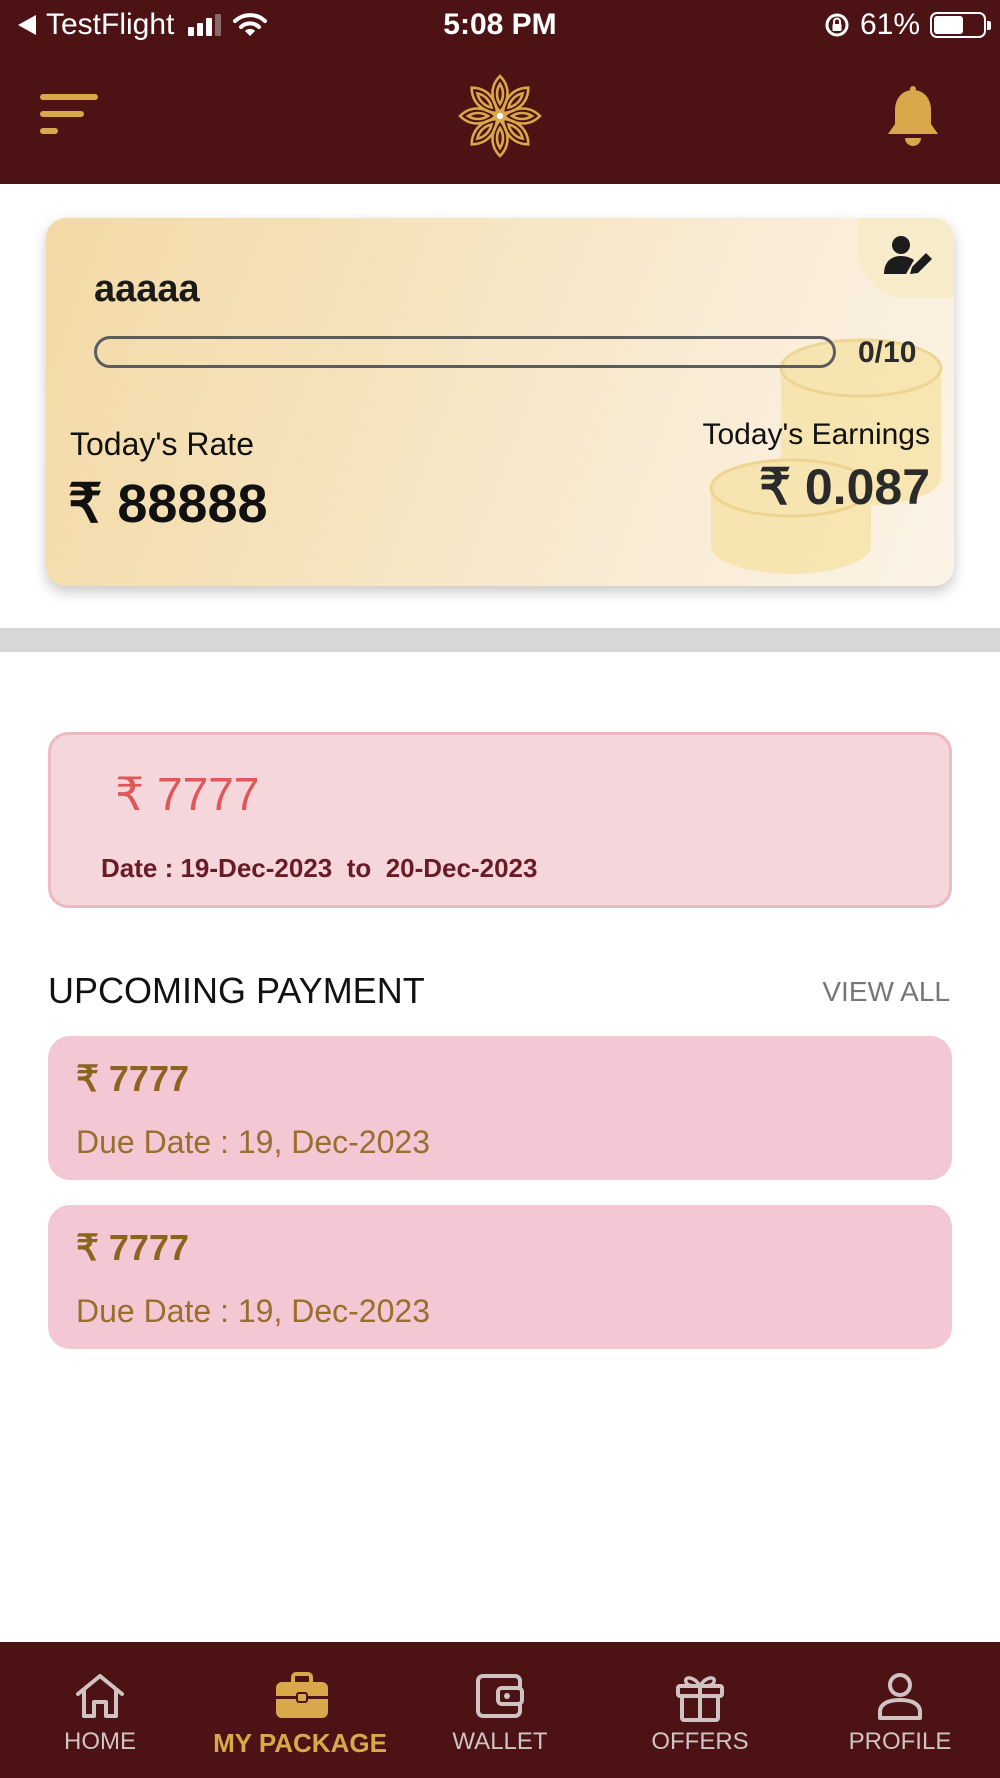  Describe the element at coordinates (887, 352) in the screenshot. I see `installment-progress-count: 0/10` at that location.